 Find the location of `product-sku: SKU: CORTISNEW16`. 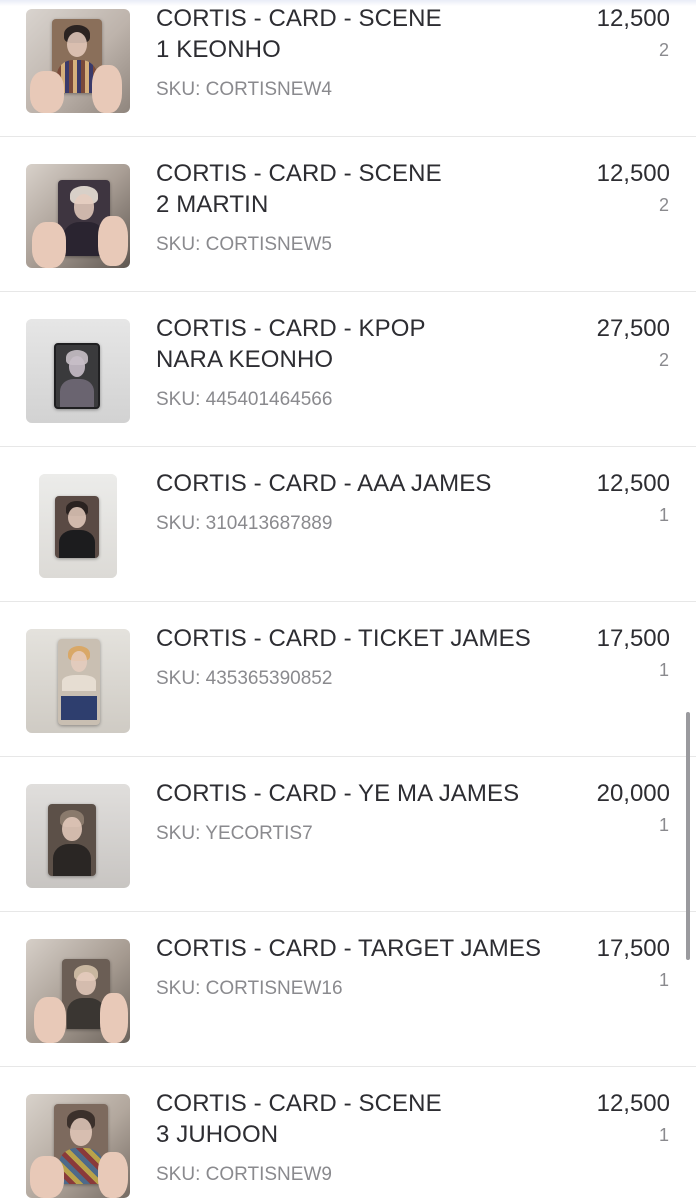

product-sku: SKU: CORTISNEW16 is located at coordinates (249, 988).